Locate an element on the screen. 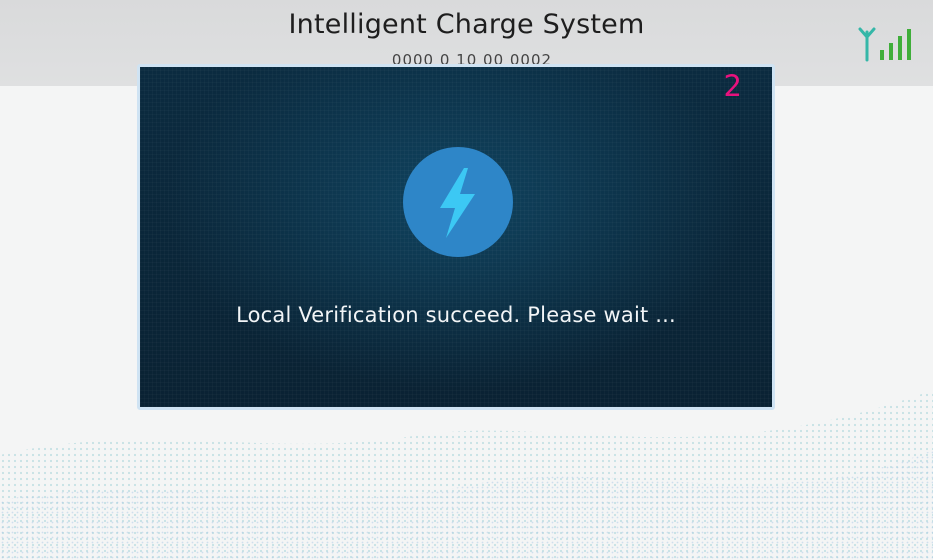  app-title: Intelligent Charge System is located at coordinates (466, 24).